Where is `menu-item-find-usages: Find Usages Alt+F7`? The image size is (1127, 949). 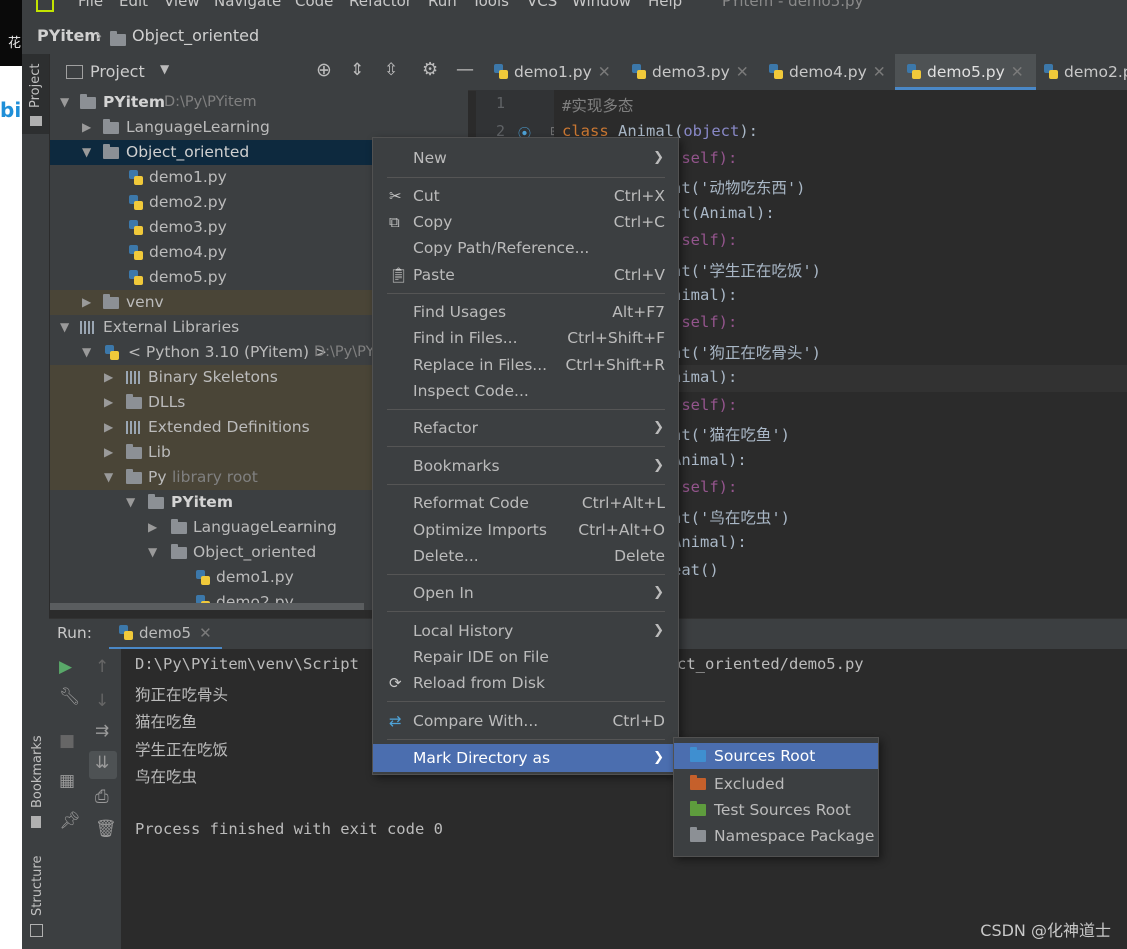
menu-item-find-usages: Find Usages Alt+F7 is located at coordinates (525, 312).